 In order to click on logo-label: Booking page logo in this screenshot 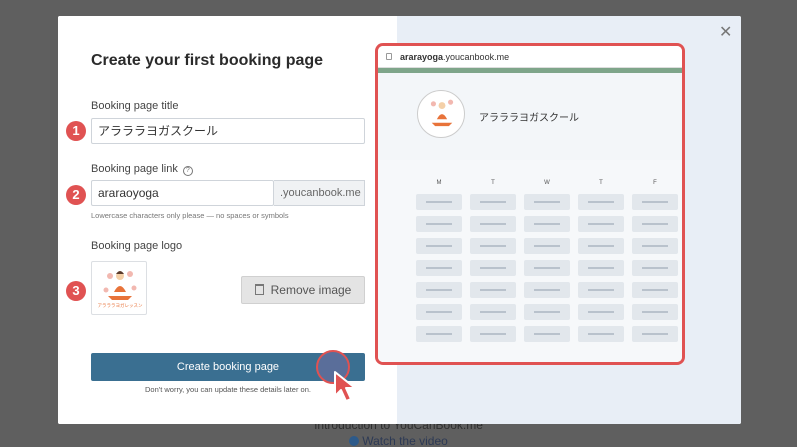, I will do `click(137, 246)`.